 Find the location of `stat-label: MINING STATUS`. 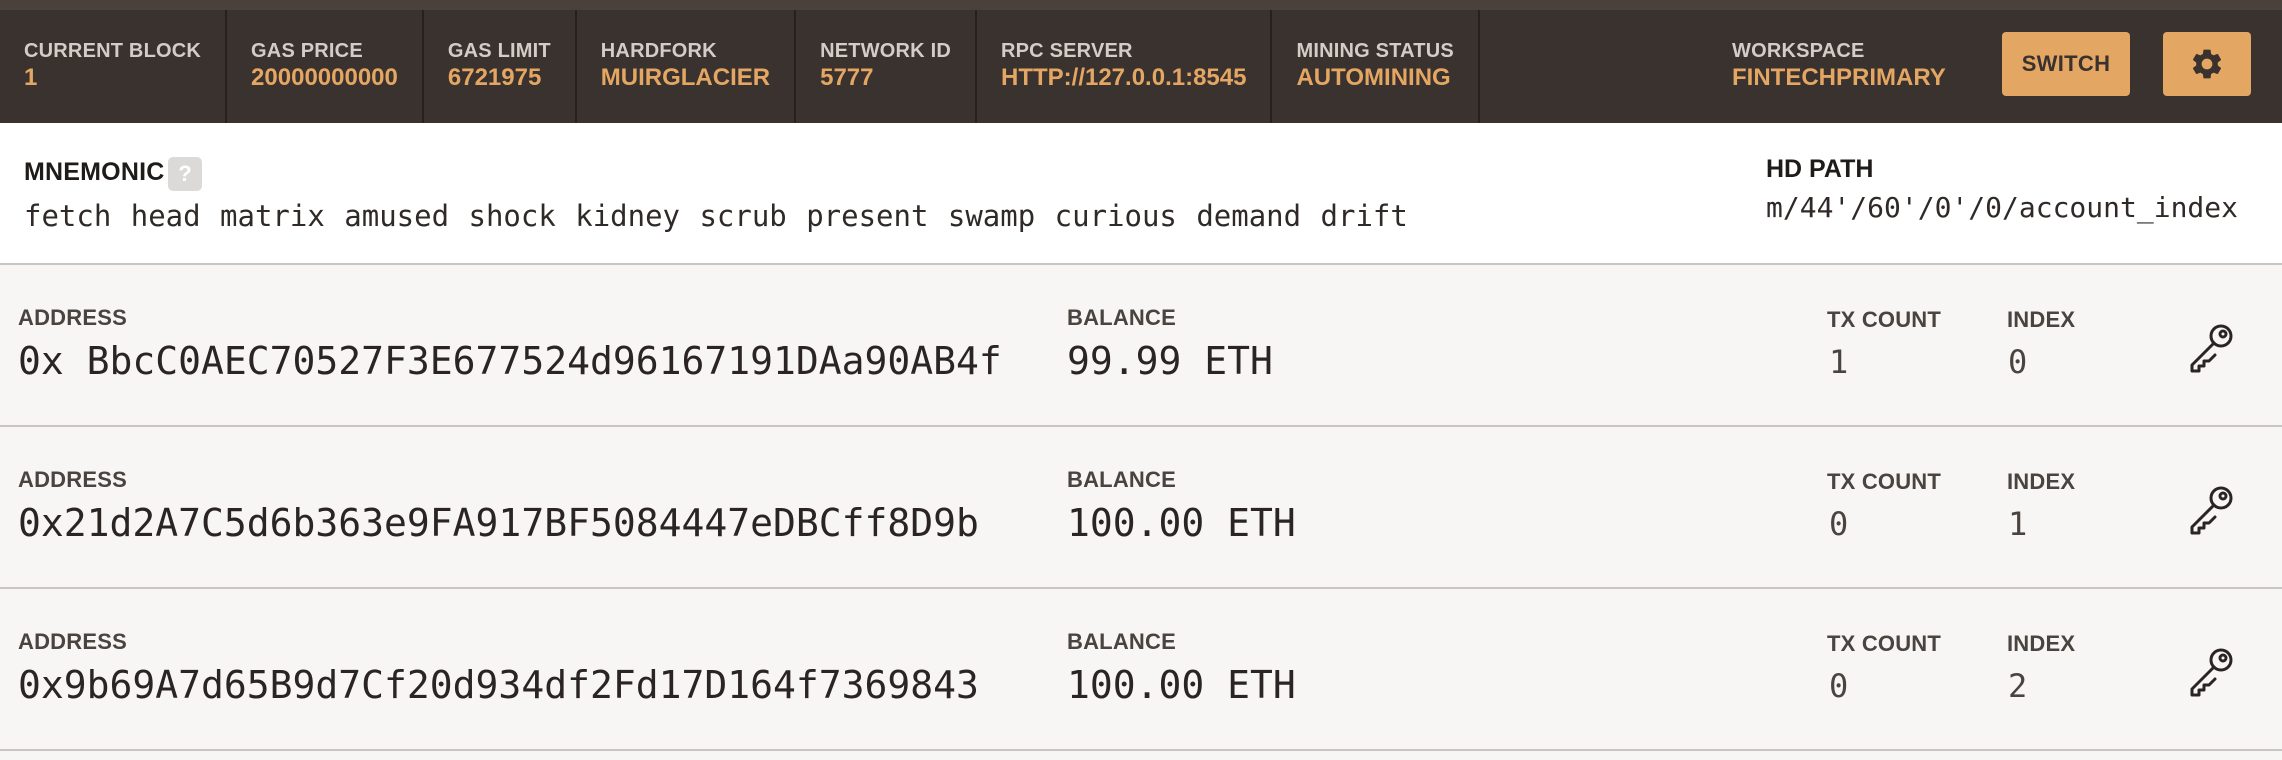

stat-label: MINING STATUS is located at coordinates (1375, 51).